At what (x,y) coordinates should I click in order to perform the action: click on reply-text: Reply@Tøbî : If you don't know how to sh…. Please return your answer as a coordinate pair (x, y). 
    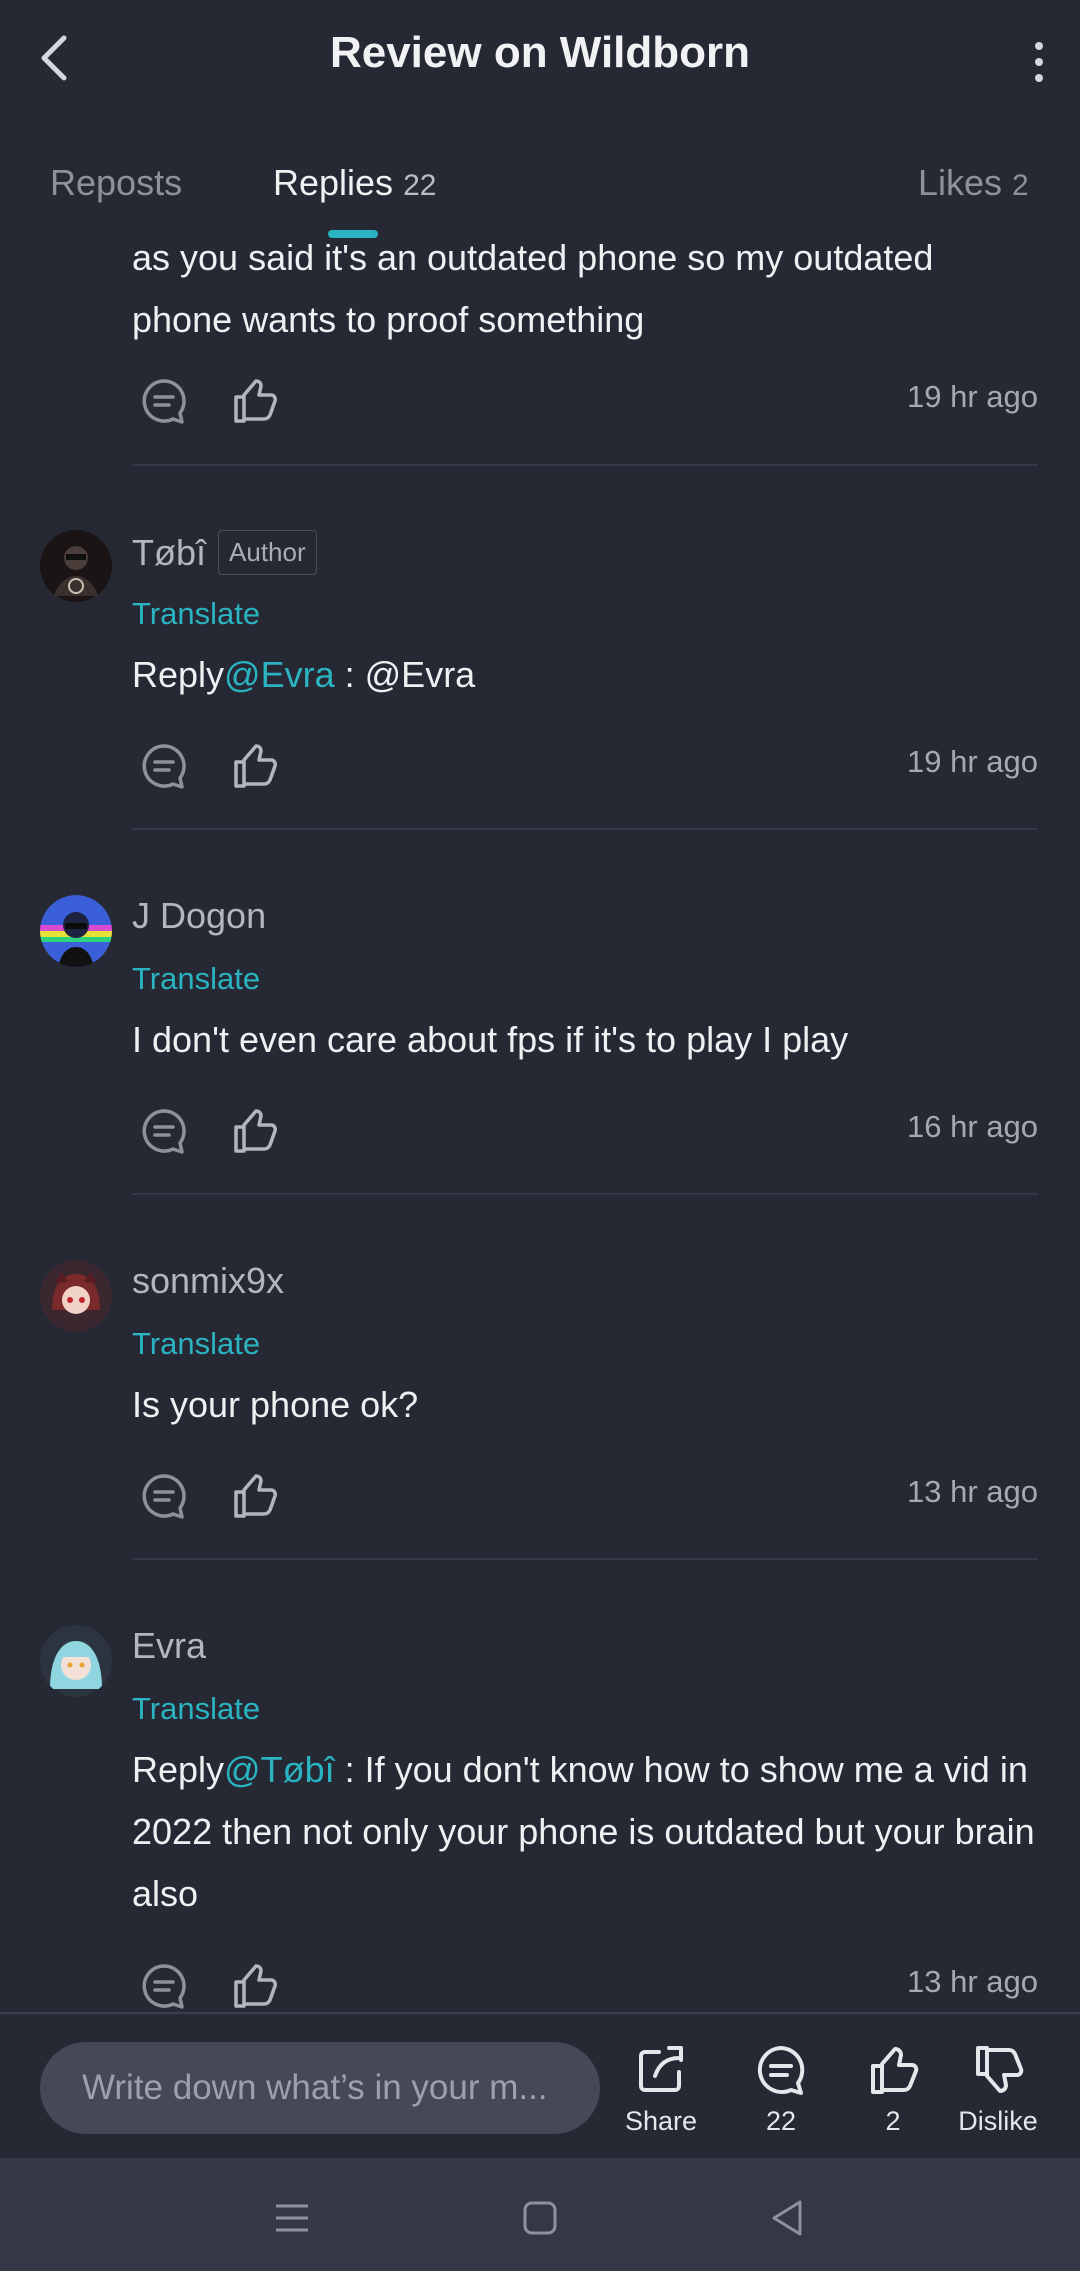
    Looking at the image, I should click on (583, 1831).